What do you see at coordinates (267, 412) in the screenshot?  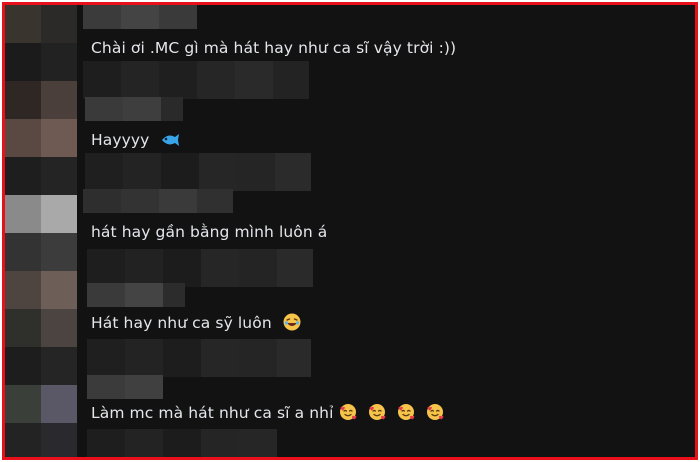 I see `comment-text: Làm mc mà hát như ca sĩ a nhỉ` at bounding box center [267, 412].